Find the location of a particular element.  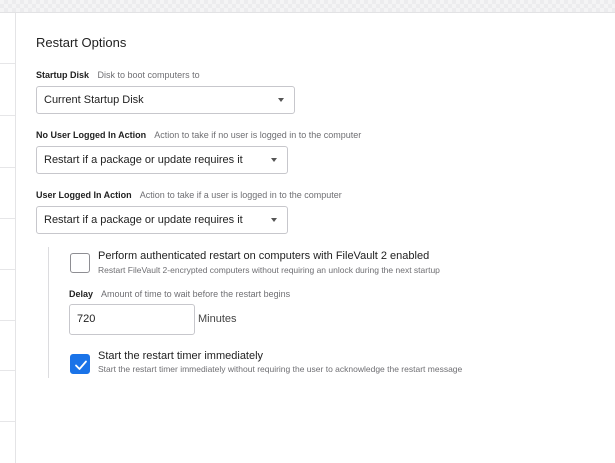

timer-title: Start the restart timer immediately is located at coordinates (181, 356).